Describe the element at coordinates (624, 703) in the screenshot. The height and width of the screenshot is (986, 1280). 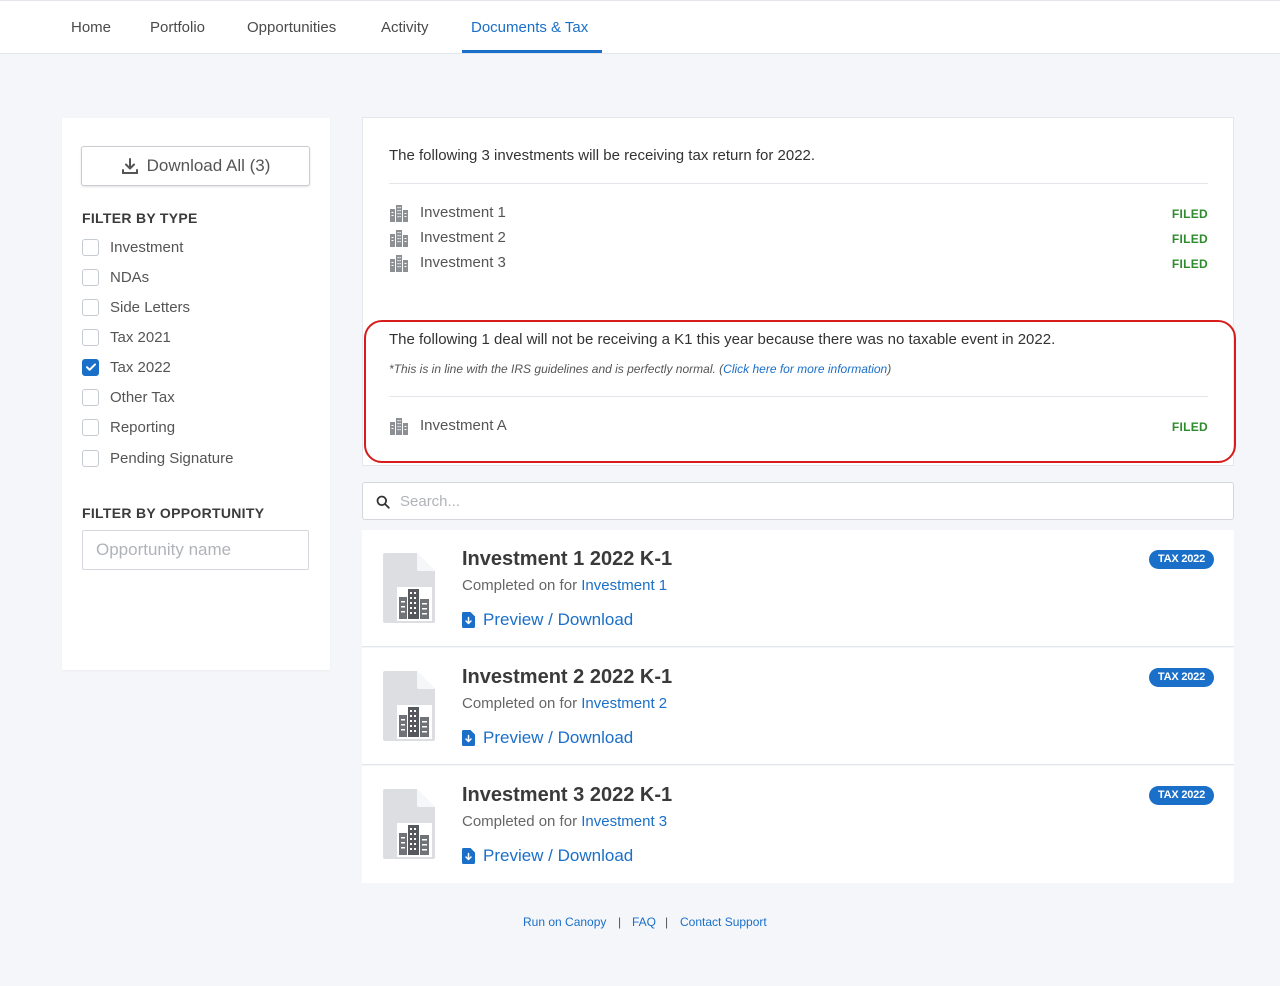
I see `investment-link: Investment 2` at that location.